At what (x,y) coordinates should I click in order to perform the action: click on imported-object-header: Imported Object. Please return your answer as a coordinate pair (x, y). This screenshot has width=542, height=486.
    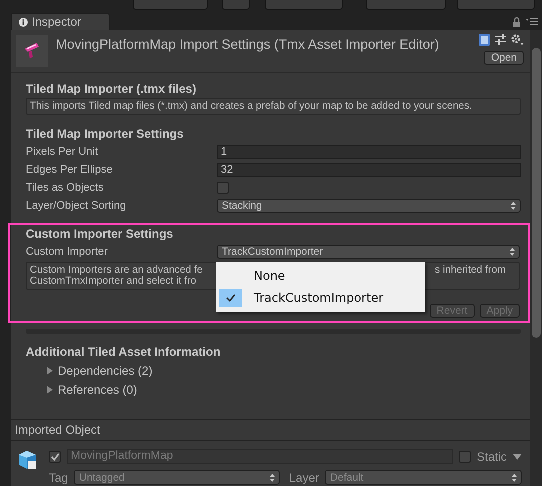
    Looking at the image, I should click on (270, 430).